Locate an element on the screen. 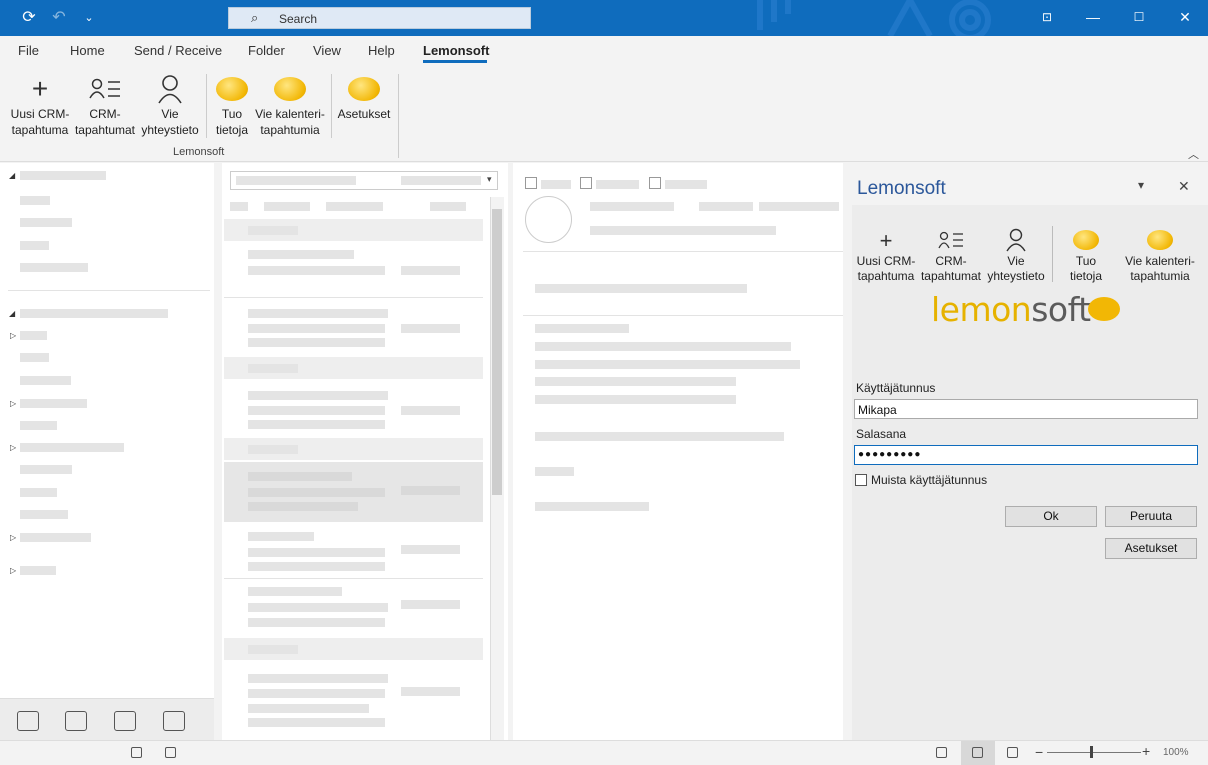 This screenshot has width=1208, height=765. username-field: Mikapa is located at coordinates (1026, 409).